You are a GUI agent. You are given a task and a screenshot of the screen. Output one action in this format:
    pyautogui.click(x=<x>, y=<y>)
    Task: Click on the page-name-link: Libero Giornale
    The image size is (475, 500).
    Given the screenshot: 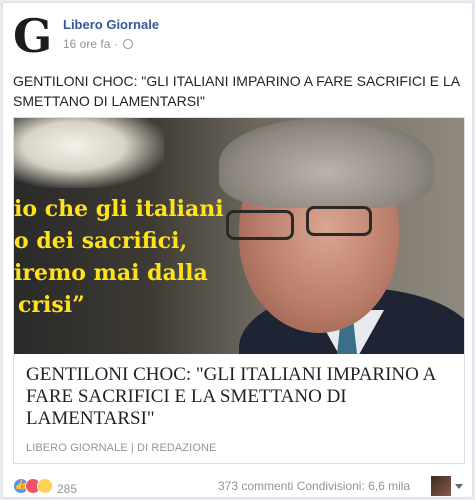 What is the action you would take?
    pyautogui.click(x=111, y=24)
    